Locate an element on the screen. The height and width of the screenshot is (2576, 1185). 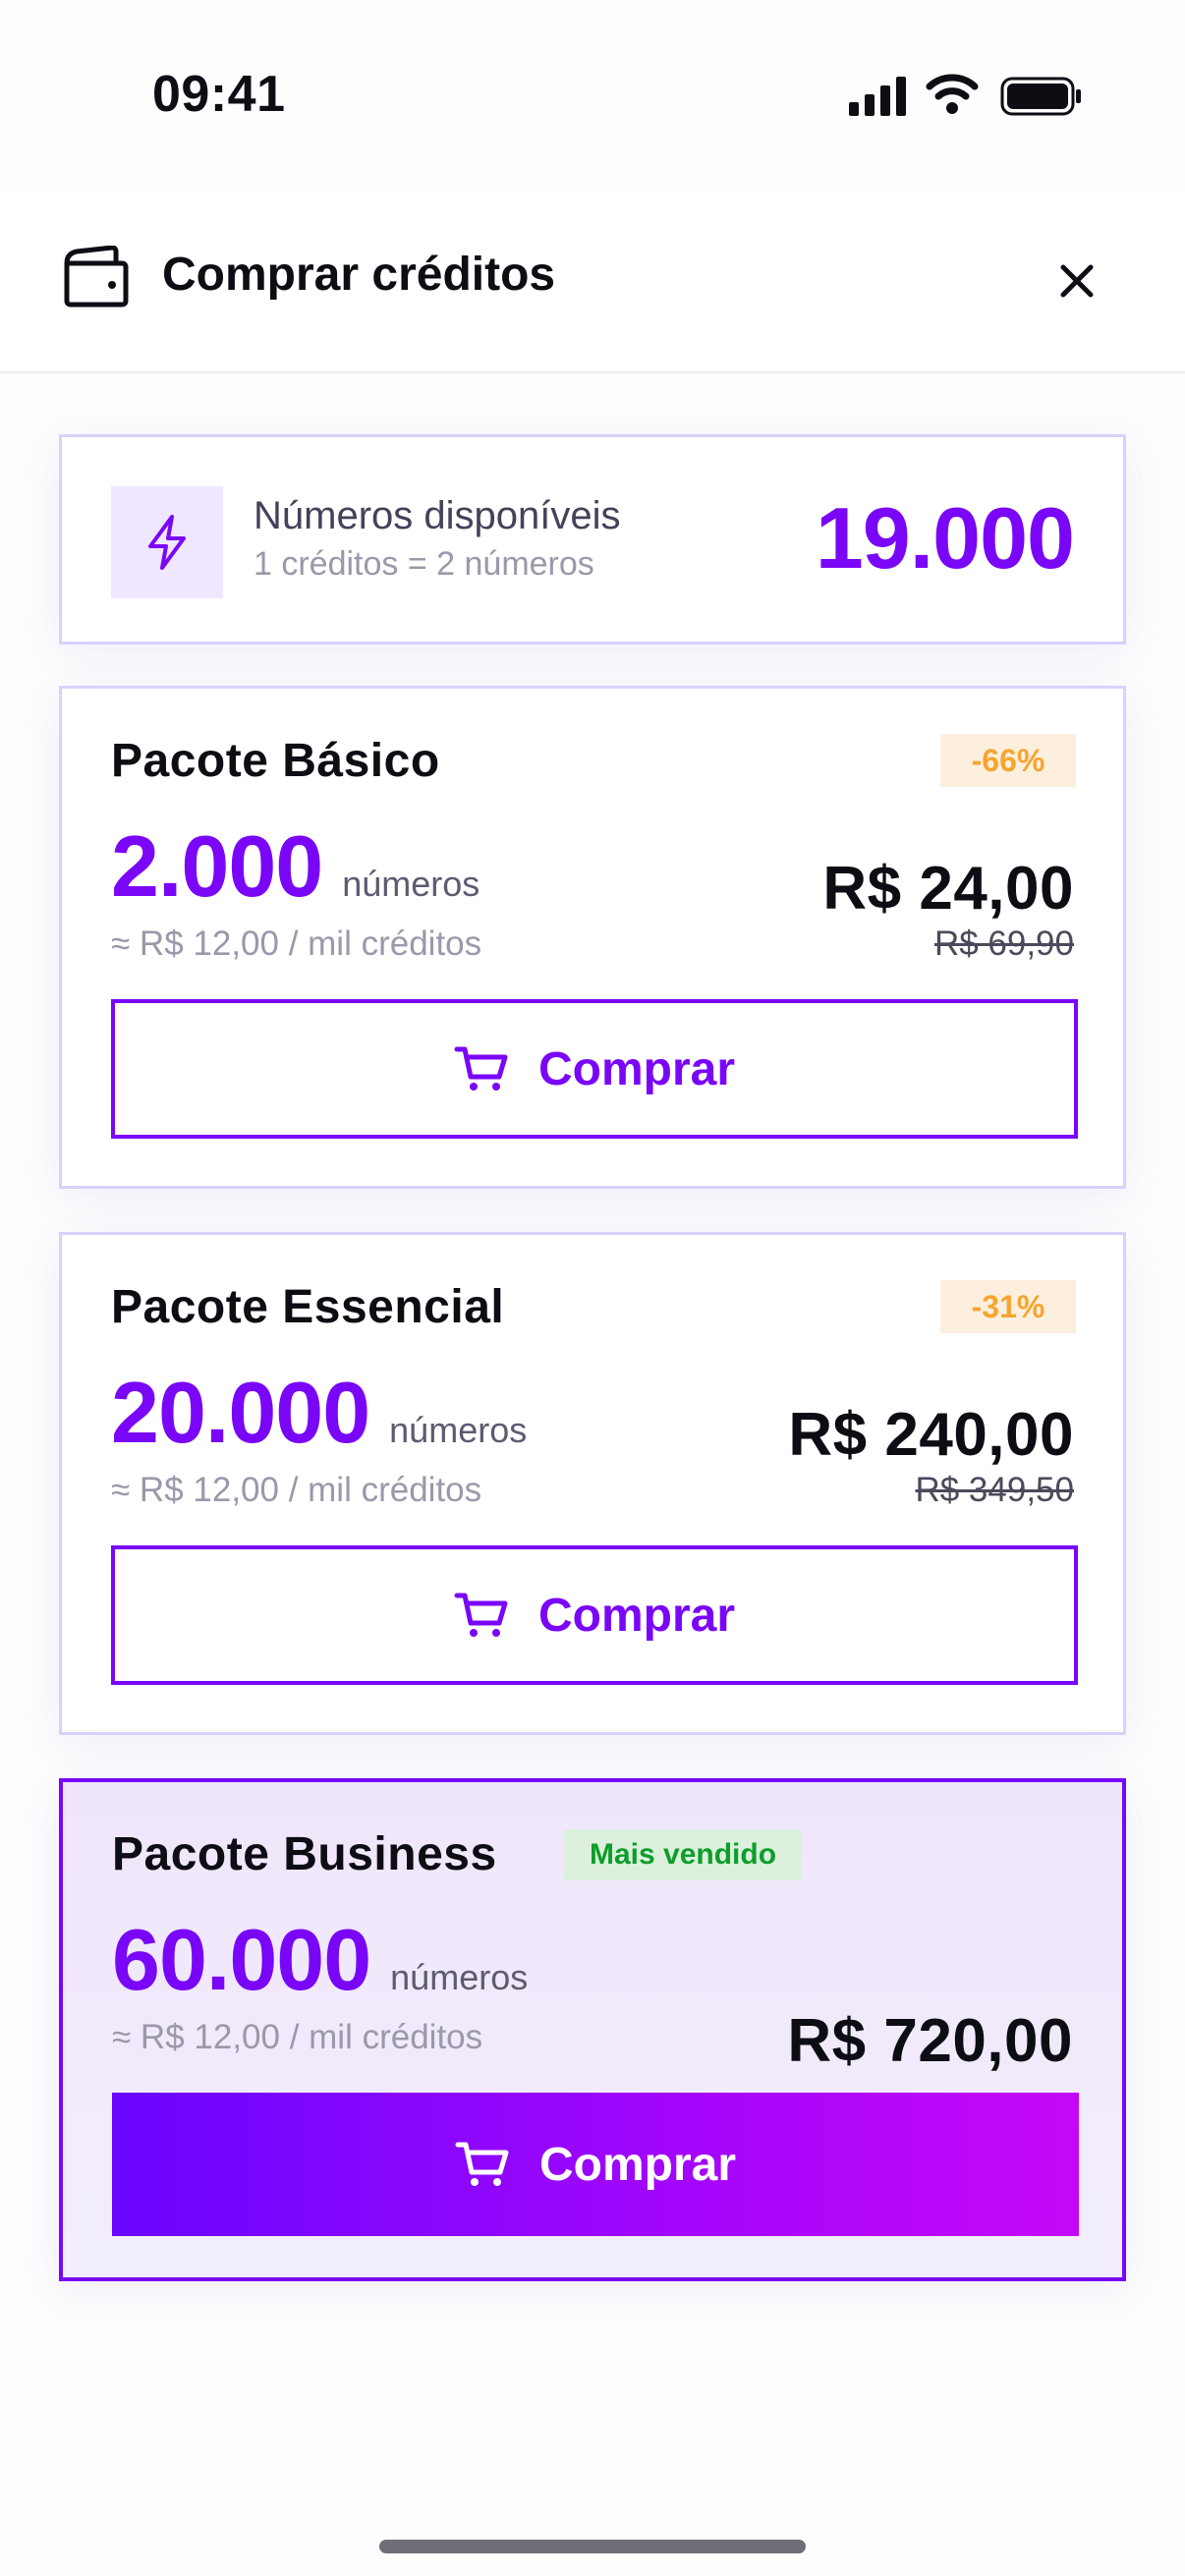
wifi-icon is located at coordinates (953, 94).